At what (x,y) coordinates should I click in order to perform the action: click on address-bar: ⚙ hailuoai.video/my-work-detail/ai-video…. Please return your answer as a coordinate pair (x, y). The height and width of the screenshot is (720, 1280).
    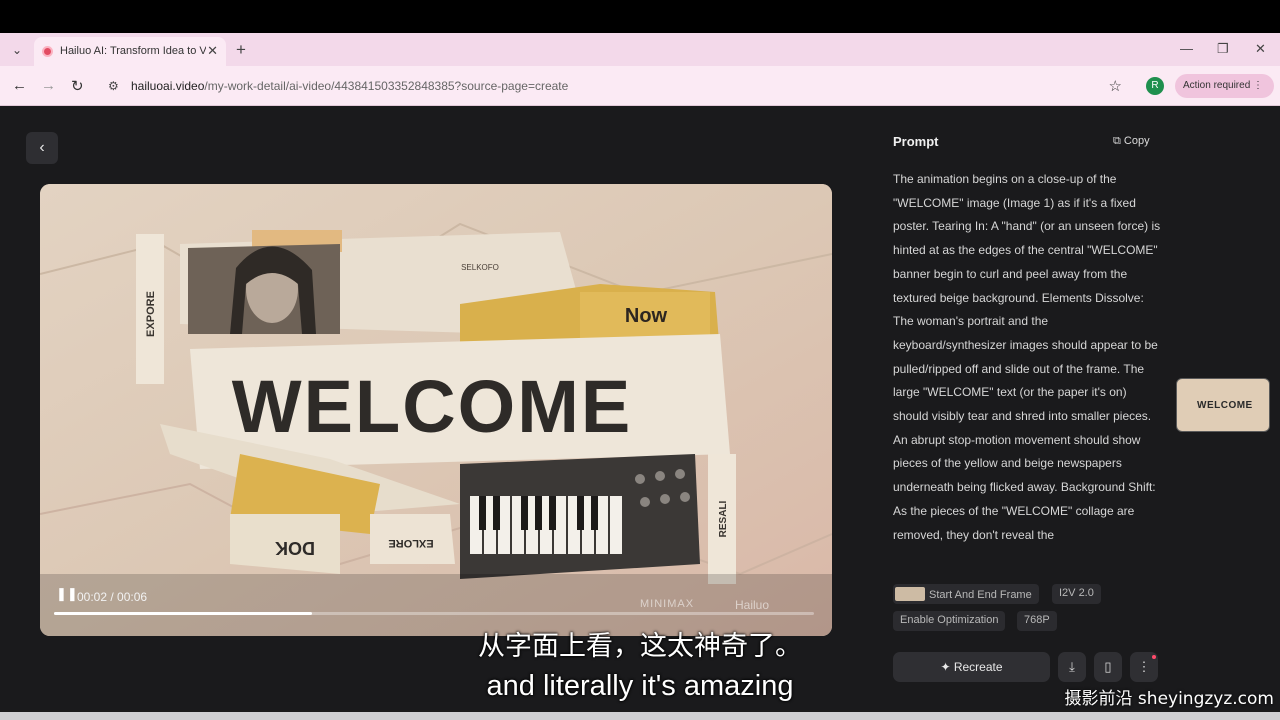
    Looking at the image, I should click on (618, 86).